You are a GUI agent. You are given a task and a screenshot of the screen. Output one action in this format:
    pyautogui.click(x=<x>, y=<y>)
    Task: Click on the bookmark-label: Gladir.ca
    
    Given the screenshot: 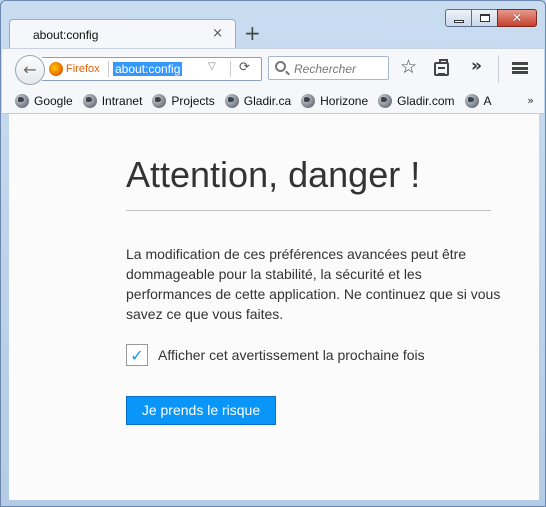 What is the action you would take?
    pyautogui.click(x=267, y=100)
    